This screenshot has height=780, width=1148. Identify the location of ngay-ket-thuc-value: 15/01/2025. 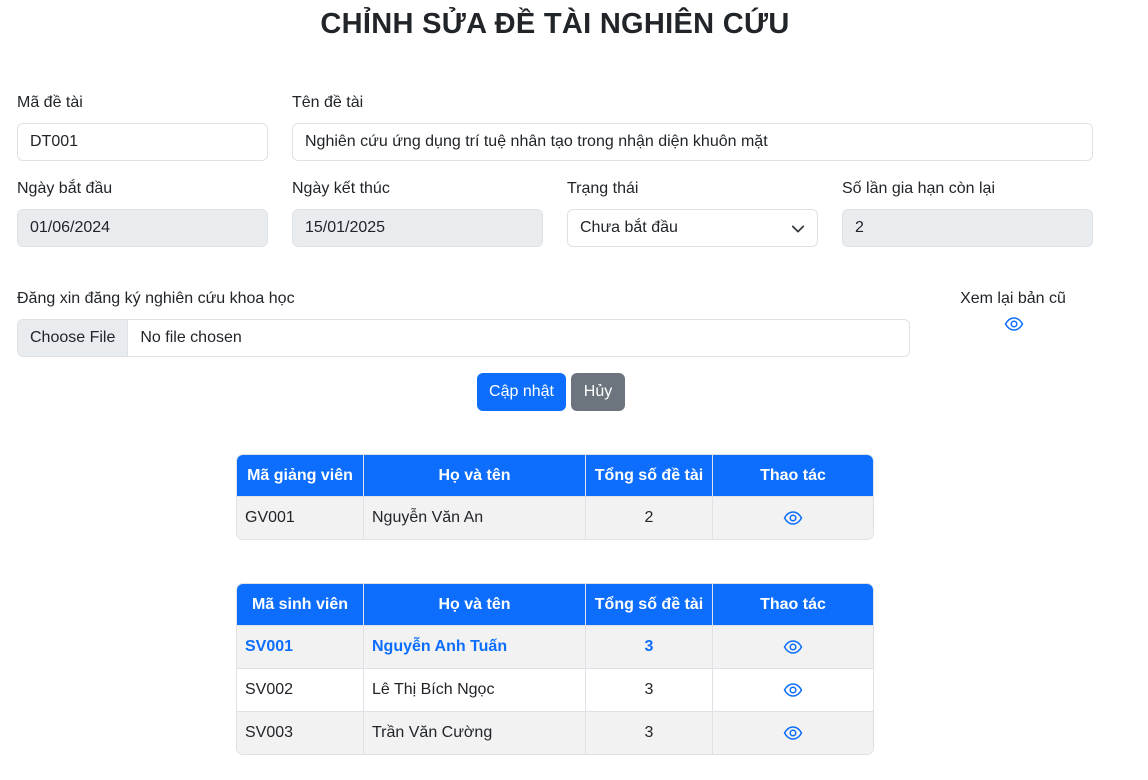
(345, 227).